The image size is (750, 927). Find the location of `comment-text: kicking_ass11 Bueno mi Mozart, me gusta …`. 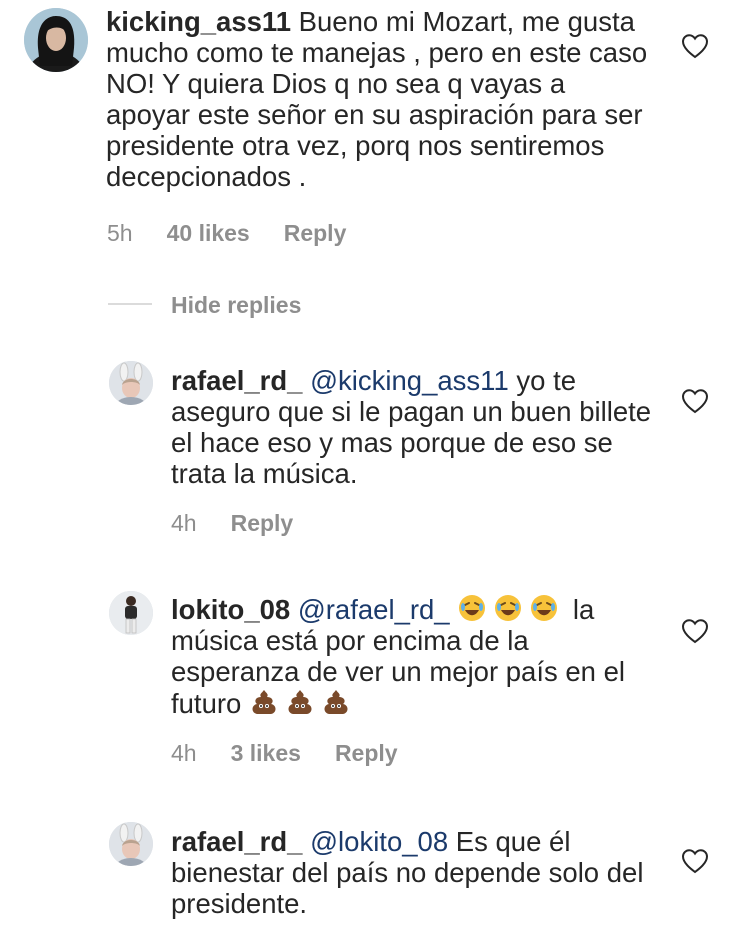

comment-text: kicking_ass11 Bueno mi Mozart, me gusta … is located at coordinates (378, 99).